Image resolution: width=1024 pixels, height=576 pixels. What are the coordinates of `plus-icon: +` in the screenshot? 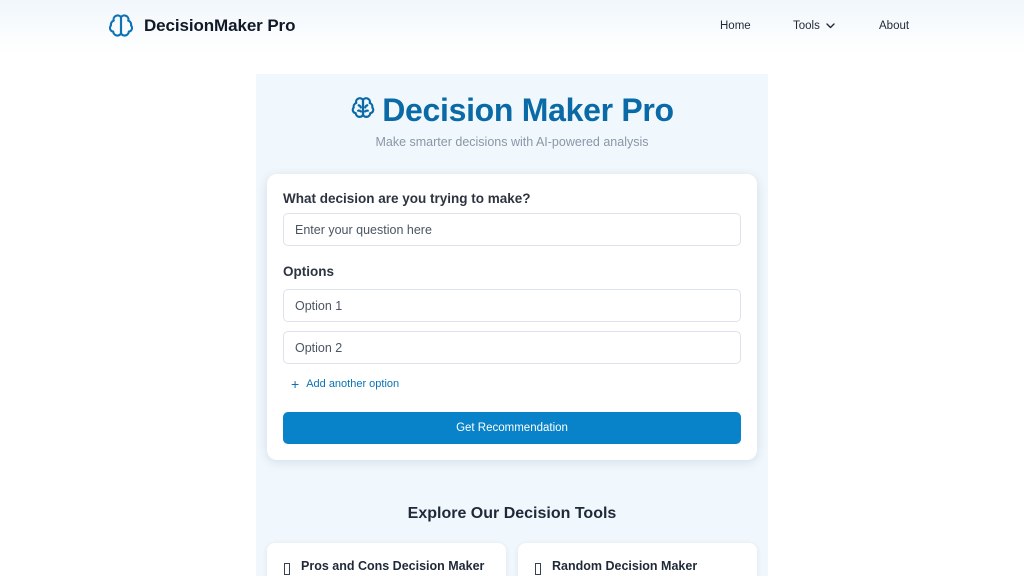 It's located at (295, 384).